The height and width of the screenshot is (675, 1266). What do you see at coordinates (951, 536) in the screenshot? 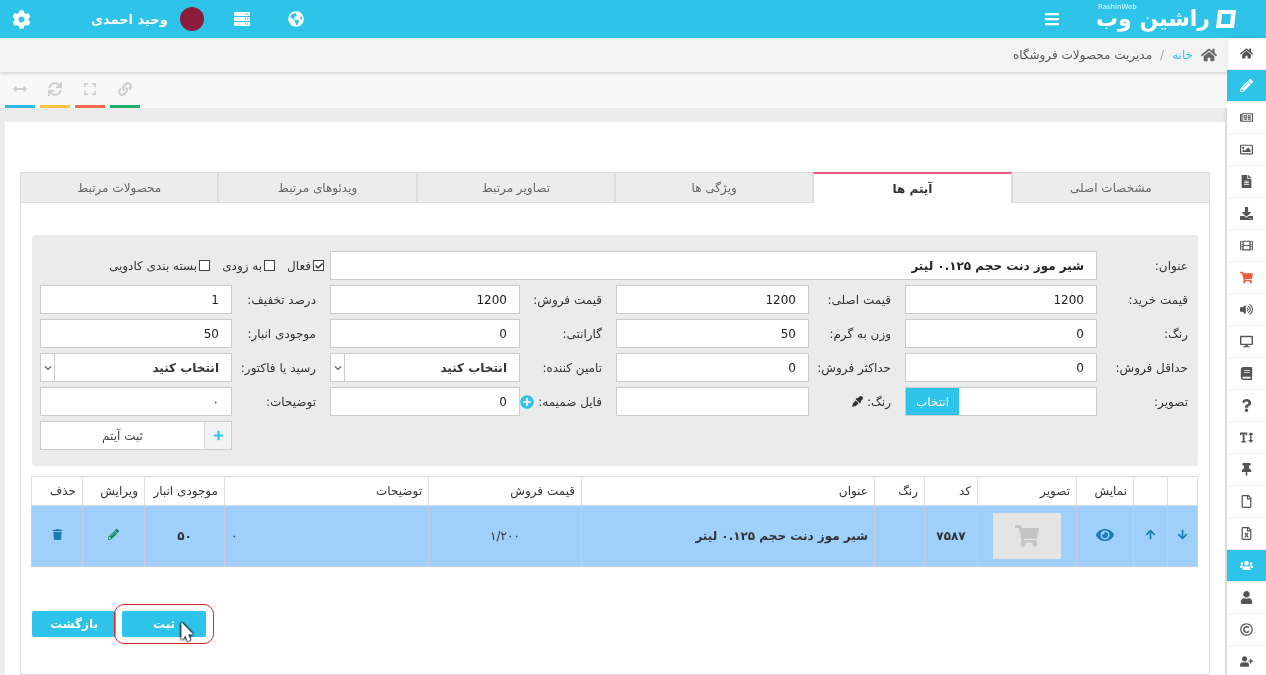
I see `table-cell: ۷۵۸۷` at bounding box center [951, 536].